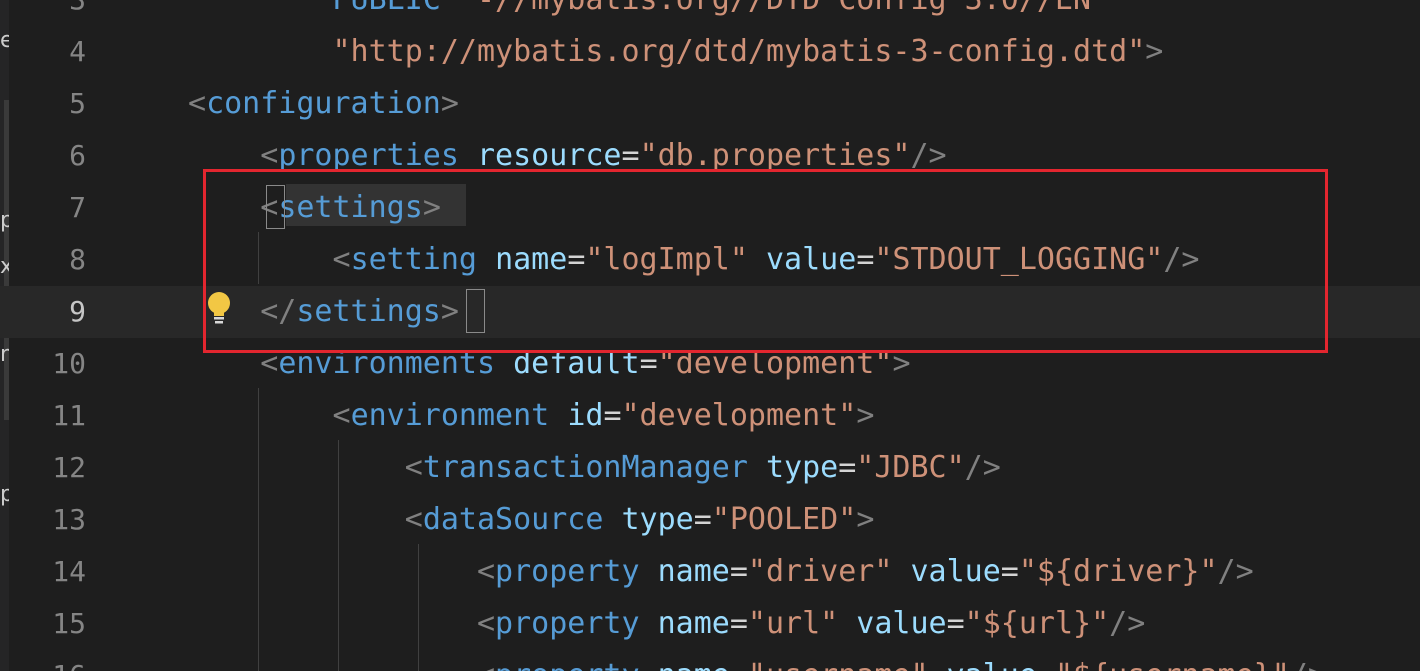 Image resolution: width=1420 pixels, height=671 pixels. Describe the element at coordinates (48, 156) in the screenshot. I see `line-number: 6` at that location.